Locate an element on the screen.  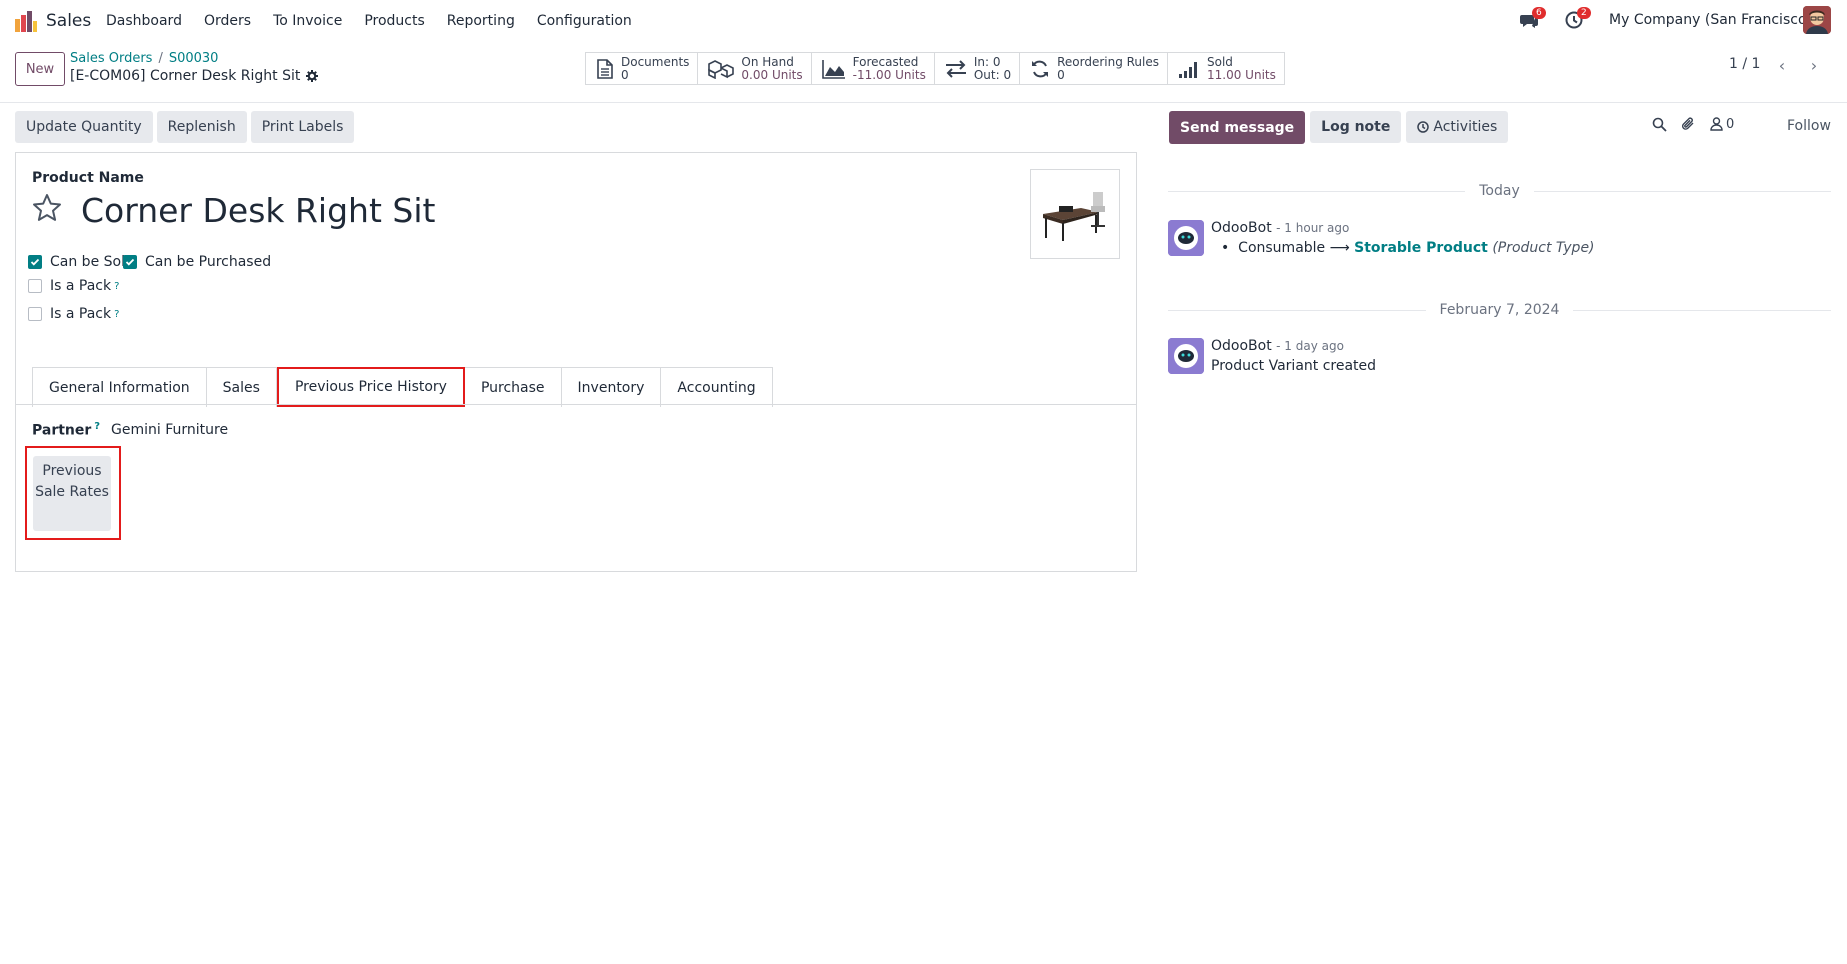
sales-app-icon is located at coordinates (26, 21).